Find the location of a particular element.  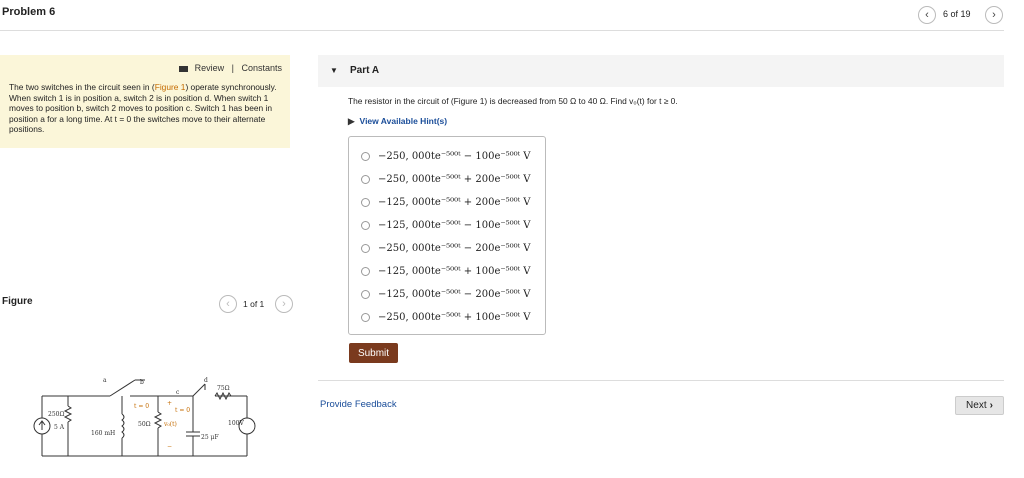

node-b-label: b is located at coordinates (142, 382).